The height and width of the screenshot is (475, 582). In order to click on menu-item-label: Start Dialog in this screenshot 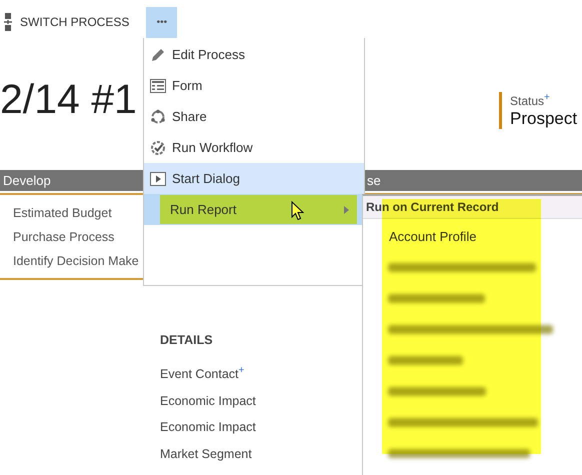, I will do `click(206, 178)`.